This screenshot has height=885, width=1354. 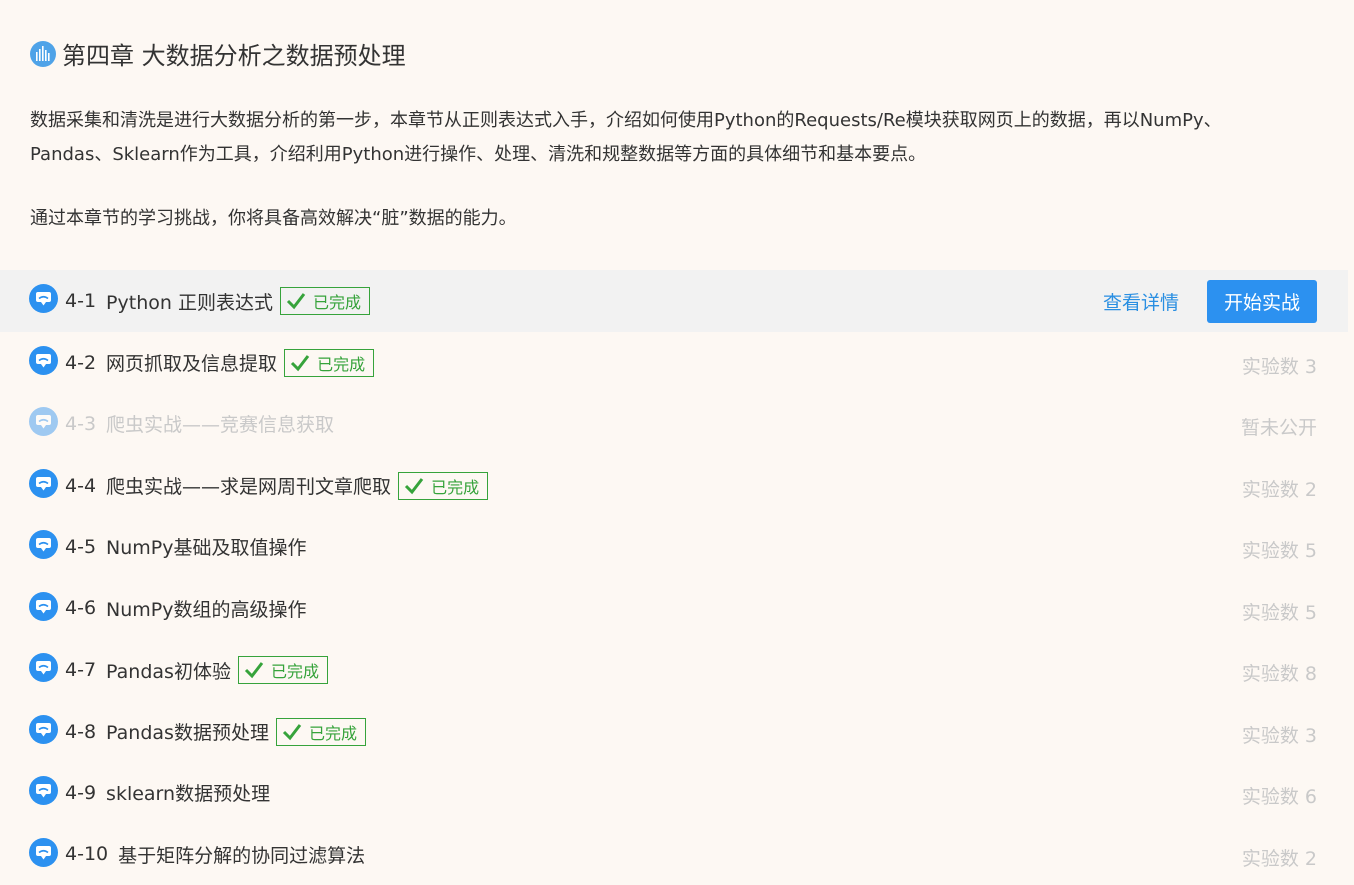 I want to click on lesson-title-group: 4-6 NumPy数组的高级操作, so click(x=186, y=608).